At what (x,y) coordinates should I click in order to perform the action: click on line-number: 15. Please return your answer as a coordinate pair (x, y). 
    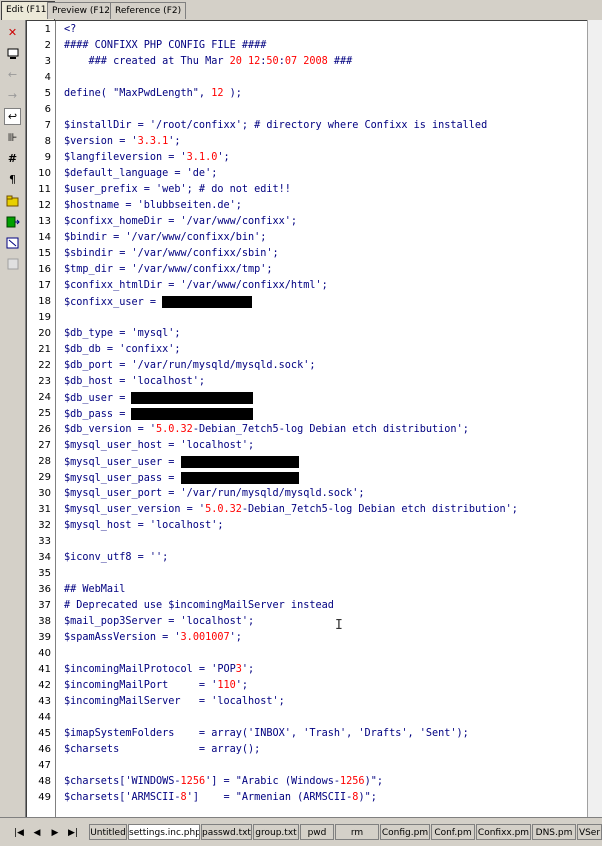
    Looking at the image, I should click on (44, 253).